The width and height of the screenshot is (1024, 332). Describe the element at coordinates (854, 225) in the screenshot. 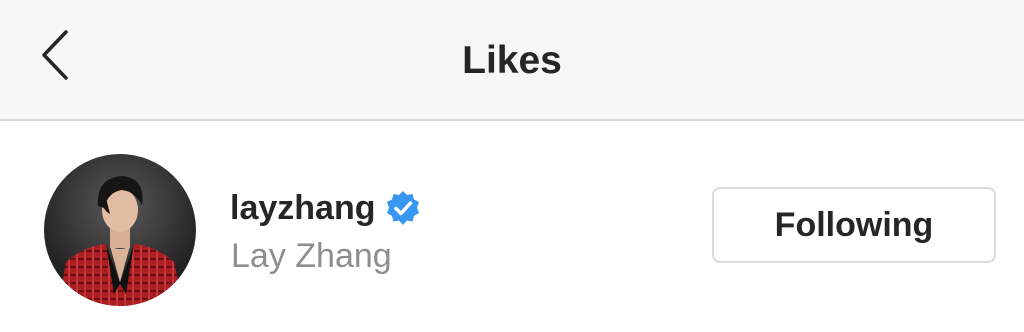

I see `following-button: Following` at that location.